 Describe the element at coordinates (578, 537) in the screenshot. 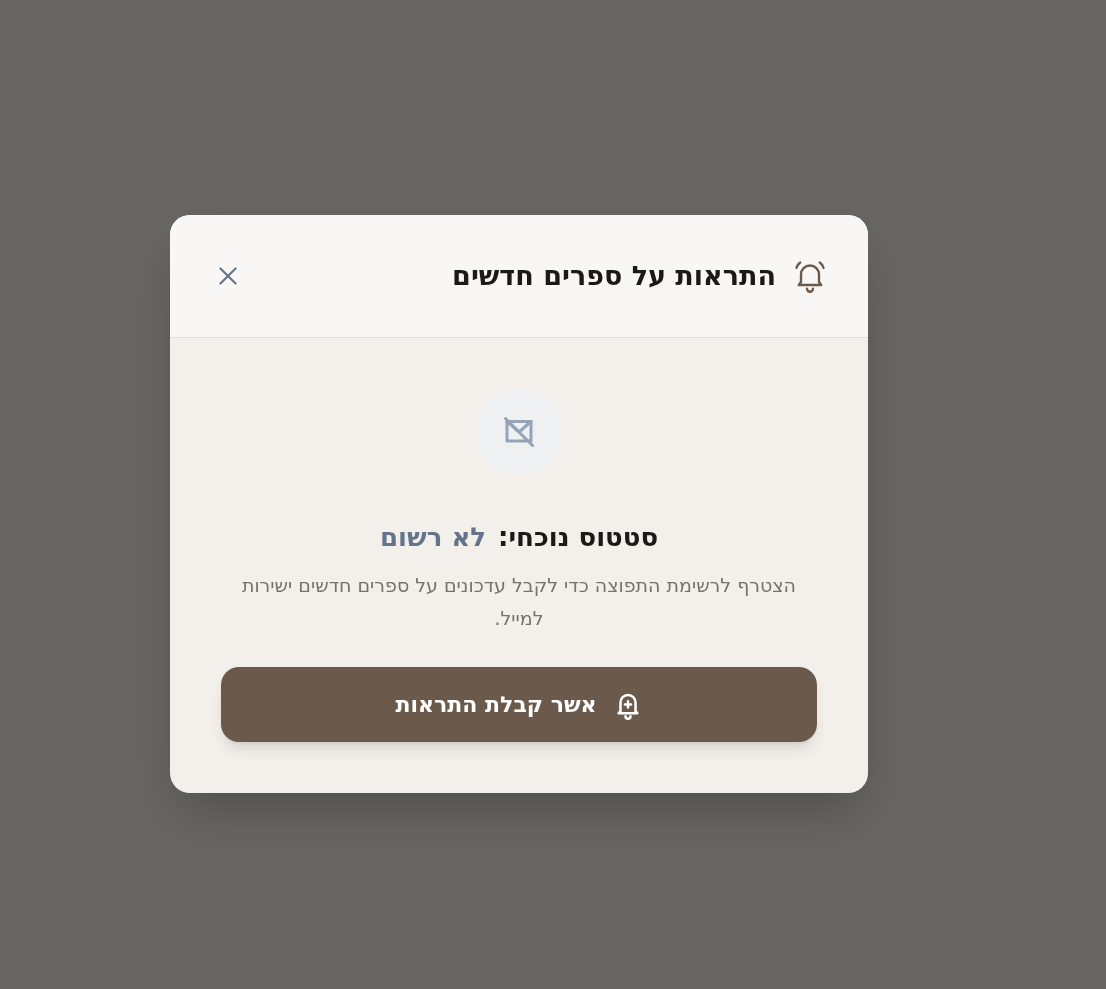

I see `status-label: סטטוס נוכחי:` at that location.